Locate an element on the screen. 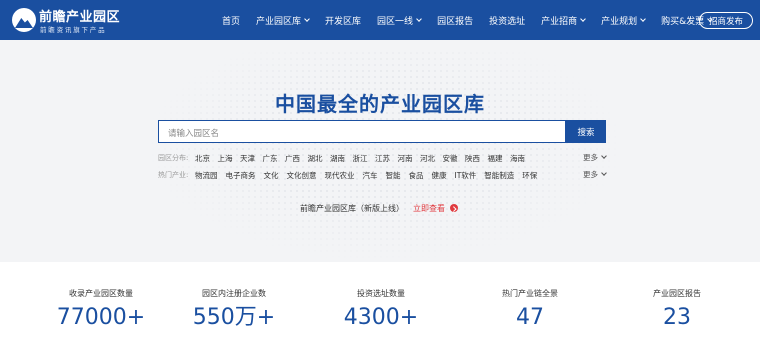 The width and height of the screenshot is (760, 356). search-input is located at coordinates (362, 134).